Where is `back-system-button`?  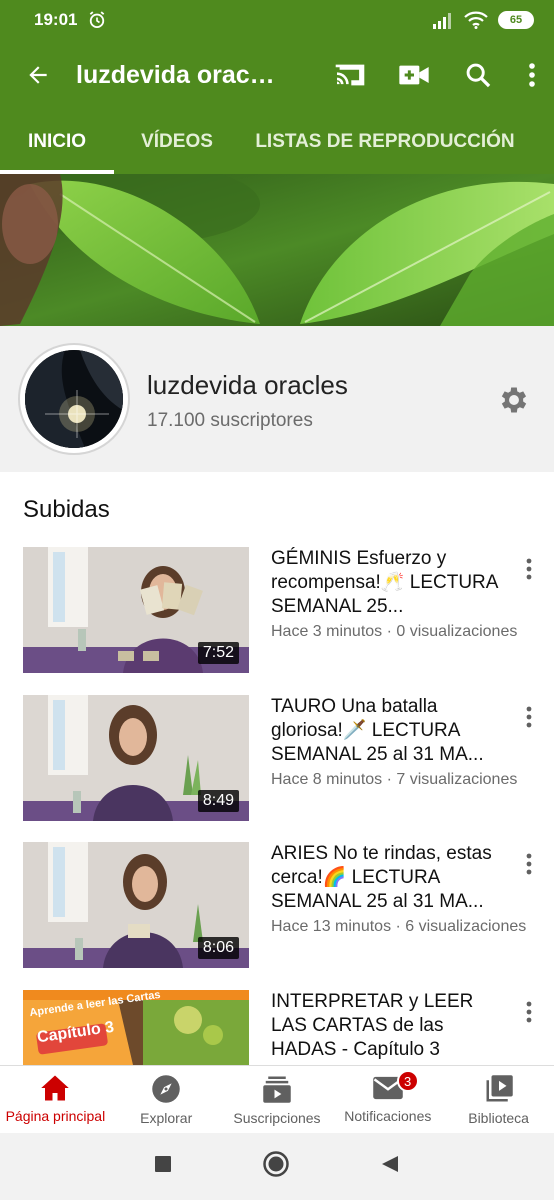
back-system-button is located at coordinates (390, 1166).